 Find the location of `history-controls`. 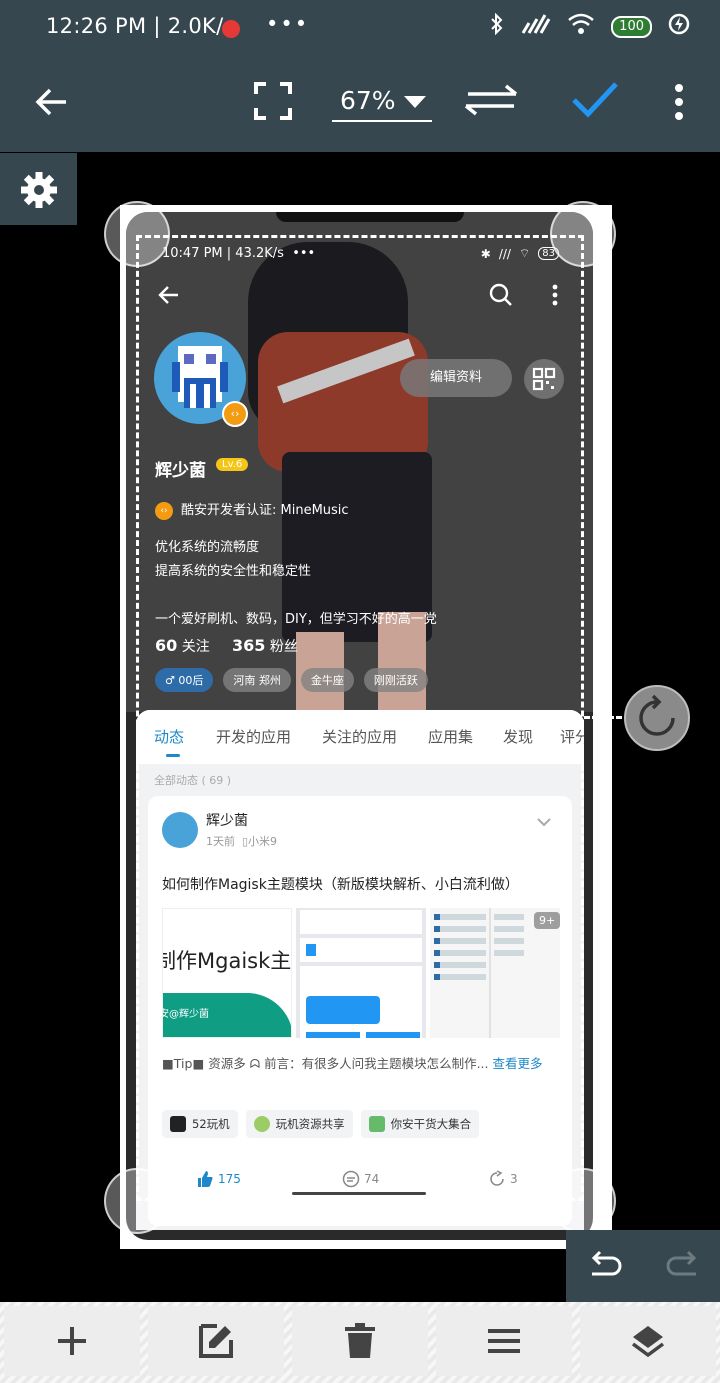

history-controls is located at coordinates (643, 1266).